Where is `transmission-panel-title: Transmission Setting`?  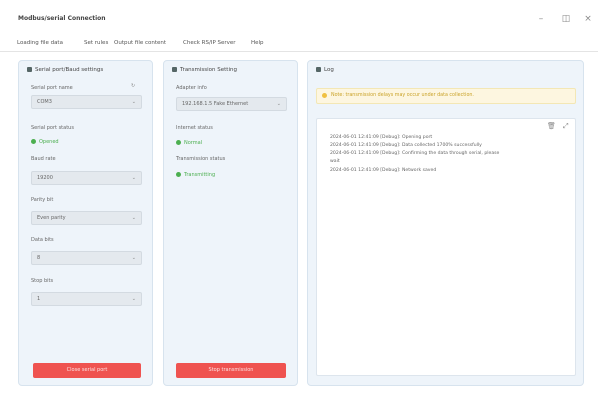 transmission-panel-title: Transmission Setting is located at coordinates (208, 70).